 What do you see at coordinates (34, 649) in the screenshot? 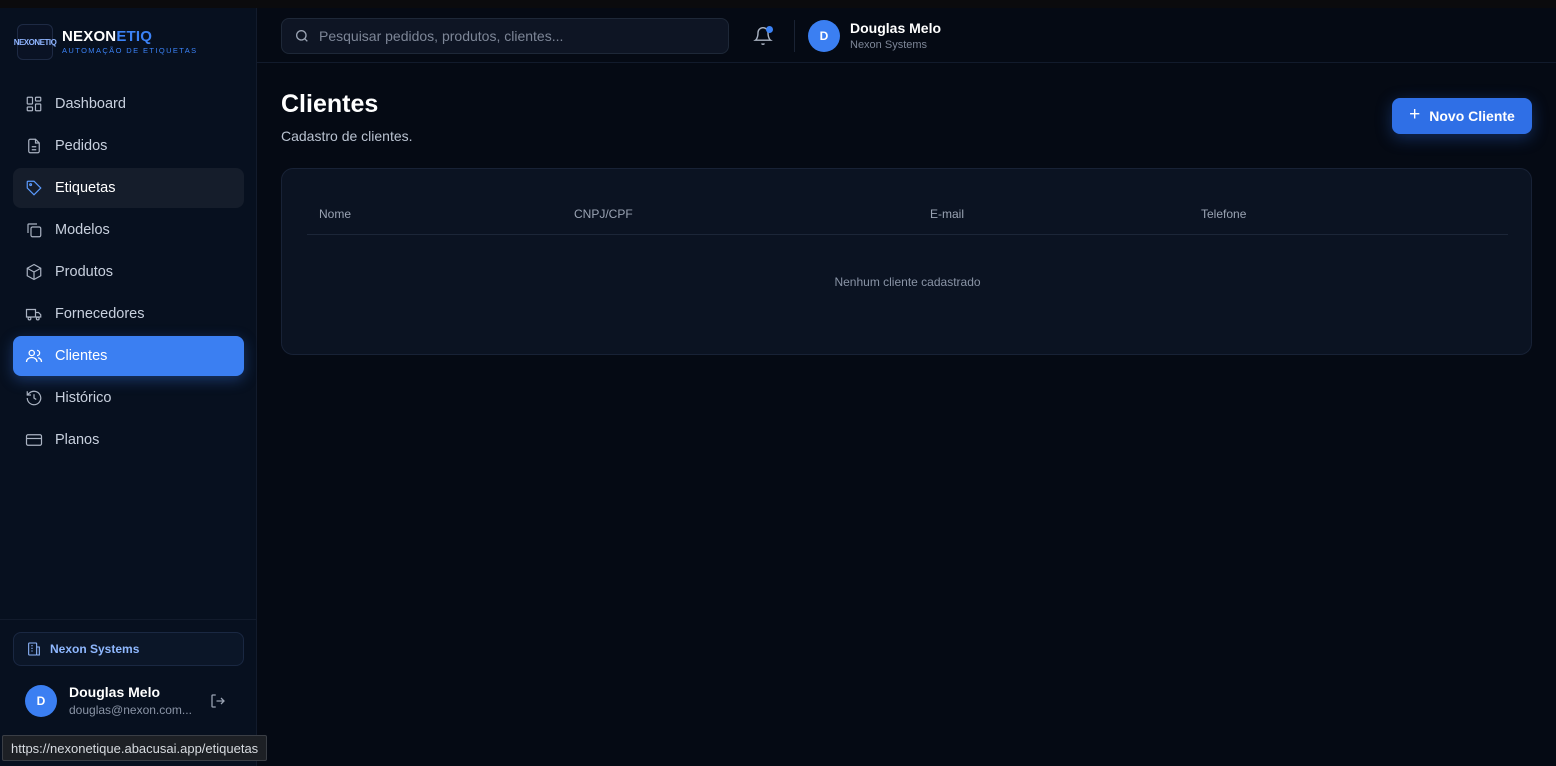
I see `building-icon` at bounding box center [34, 649].